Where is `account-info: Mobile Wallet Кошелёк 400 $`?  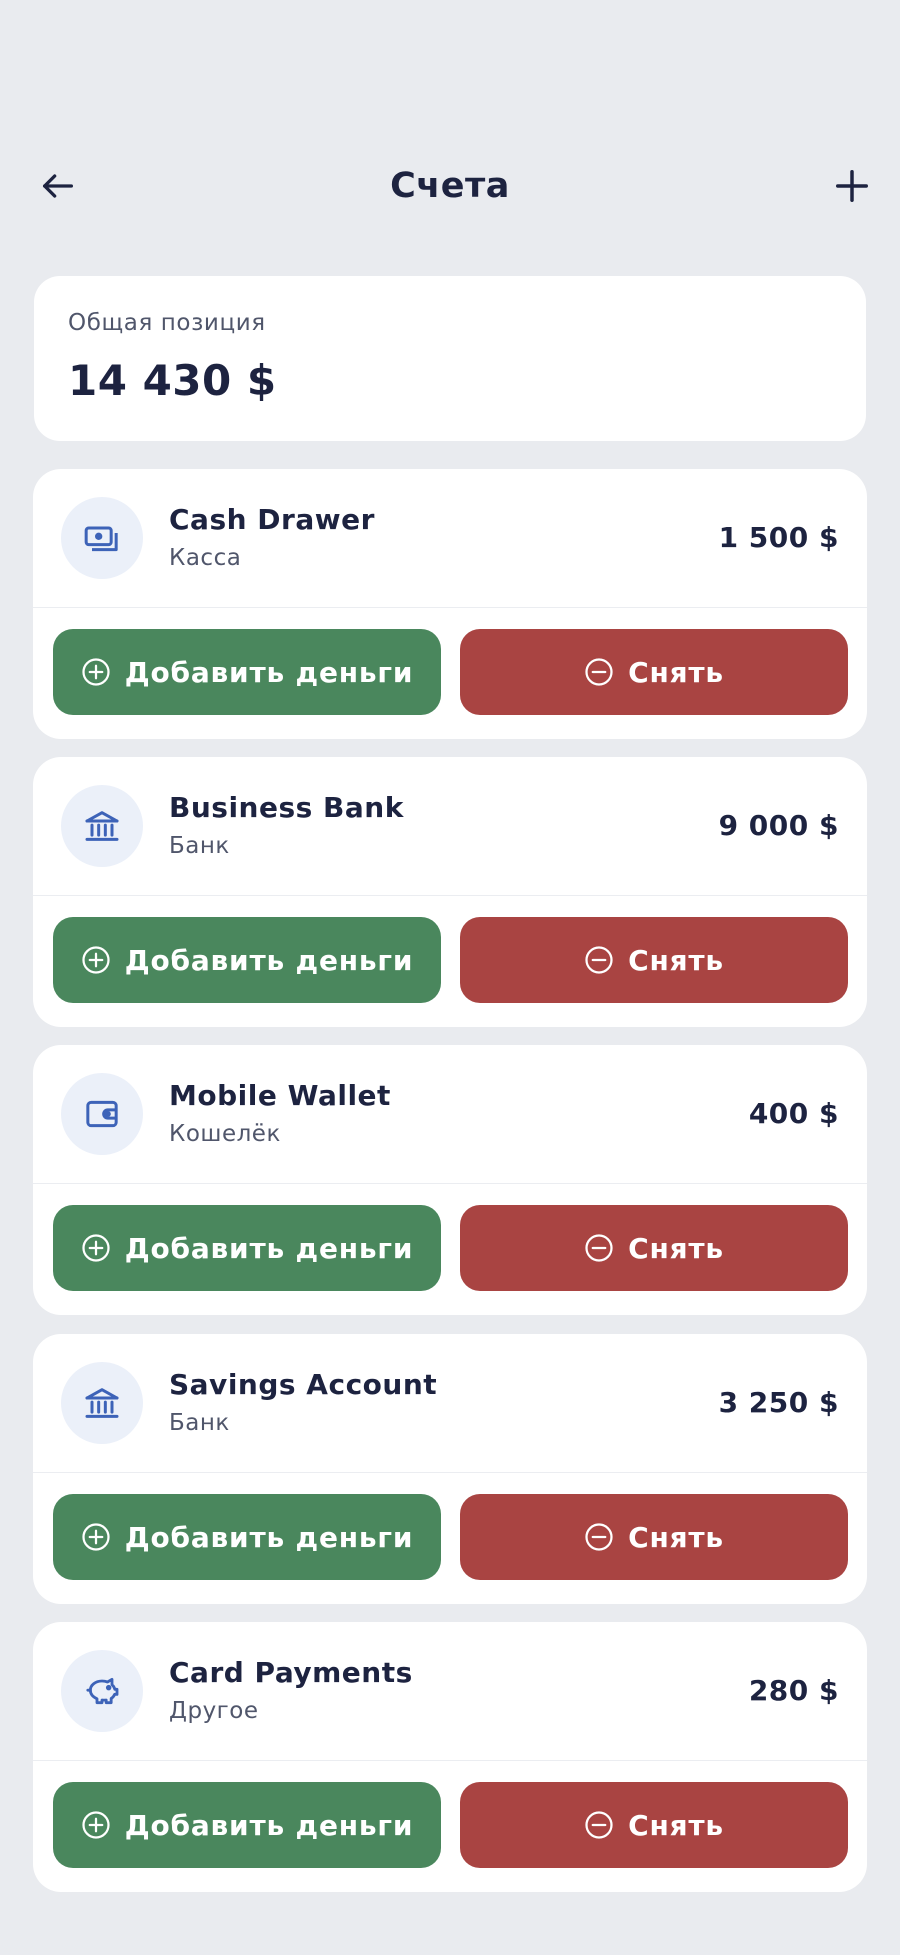
account-info: Mobile Wallet Кошелёк 400 $ is located at coordinates (450, 1114).